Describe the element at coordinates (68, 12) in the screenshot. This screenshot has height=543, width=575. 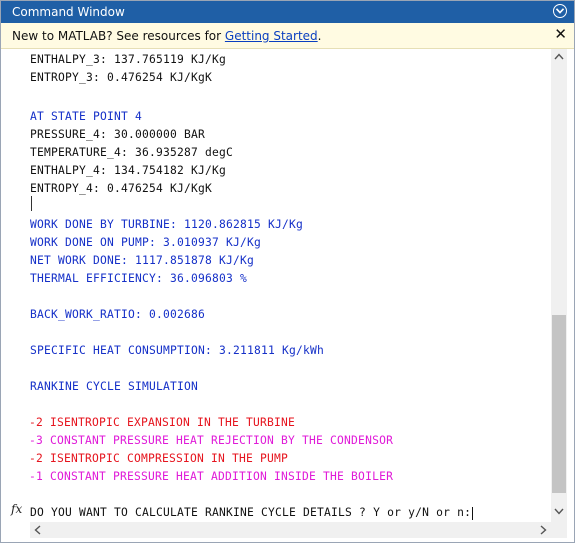
I see `window-title: Command Window` at that location.